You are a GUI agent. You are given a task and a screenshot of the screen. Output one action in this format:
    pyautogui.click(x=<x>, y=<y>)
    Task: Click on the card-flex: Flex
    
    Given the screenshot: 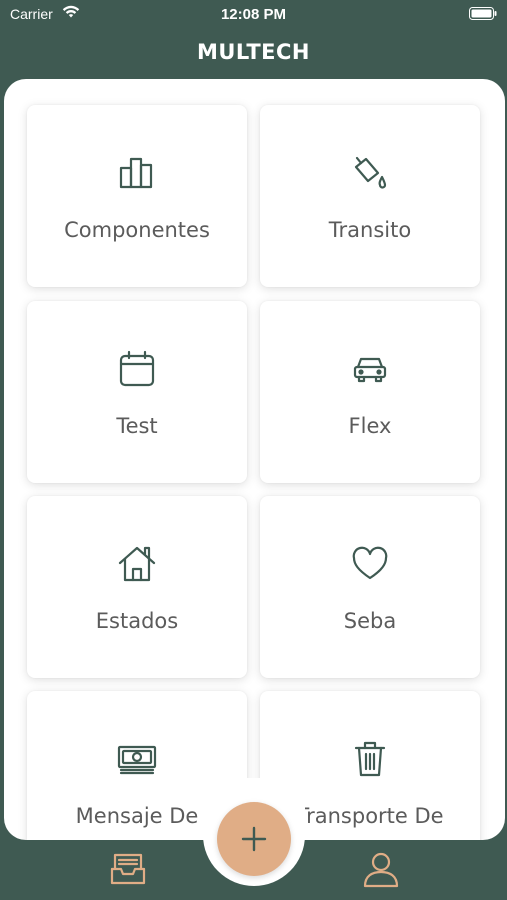 What is the action you would take?
    pyautogui.click(x=370, y=392)
    